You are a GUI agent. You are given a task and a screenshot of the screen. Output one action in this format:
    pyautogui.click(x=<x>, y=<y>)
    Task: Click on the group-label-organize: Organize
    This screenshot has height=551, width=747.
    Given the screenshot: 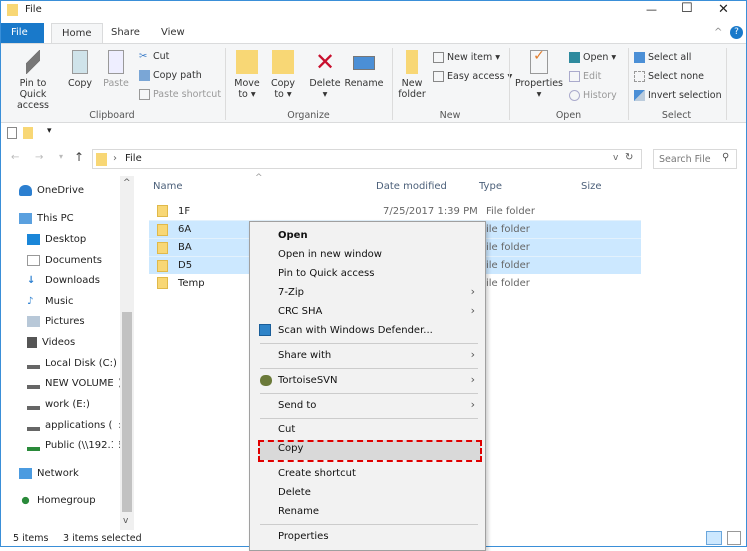 What is the action you would take?
    pyautogui.click(x=308, y=115)
    